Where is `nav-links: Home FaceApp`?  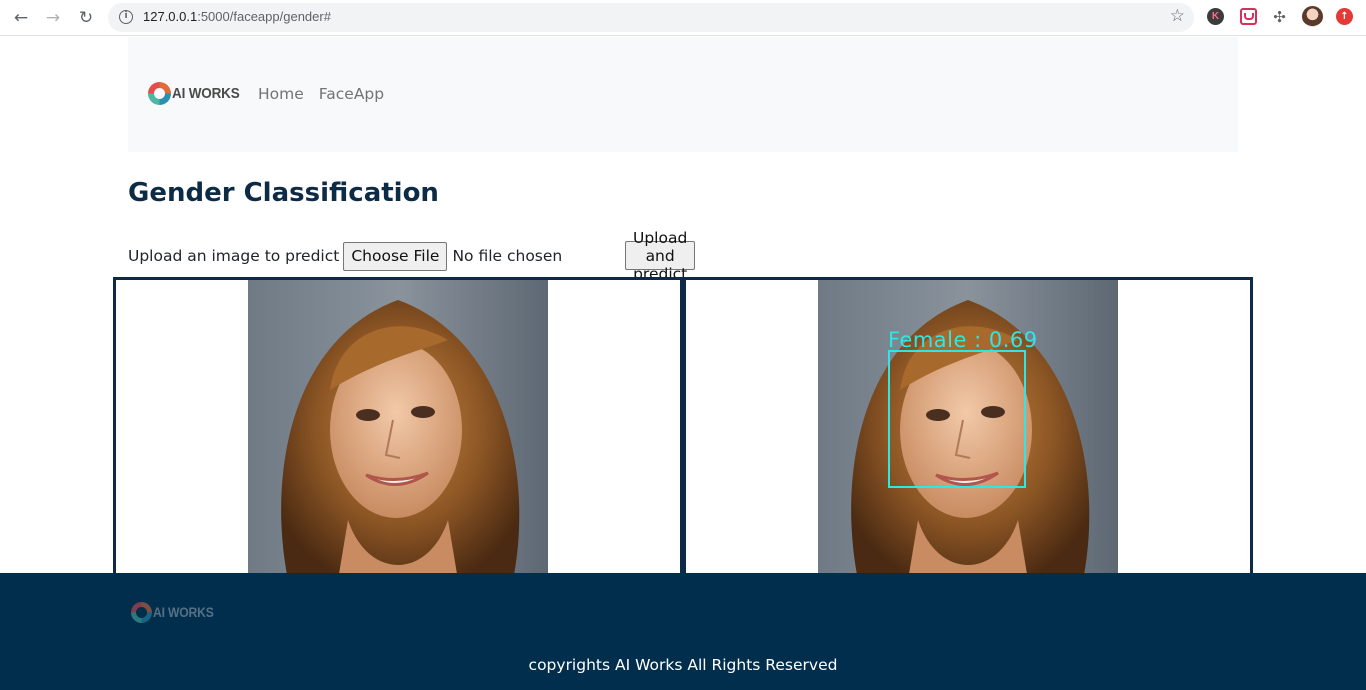
nav-links: Home FaceApp is located at coordinates (321, 94).